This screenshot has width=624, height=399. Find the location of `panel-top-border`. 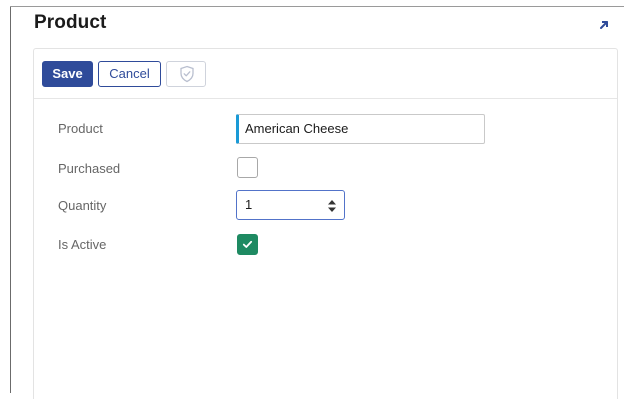

panel-top-border is located at coordinates (317, 6).